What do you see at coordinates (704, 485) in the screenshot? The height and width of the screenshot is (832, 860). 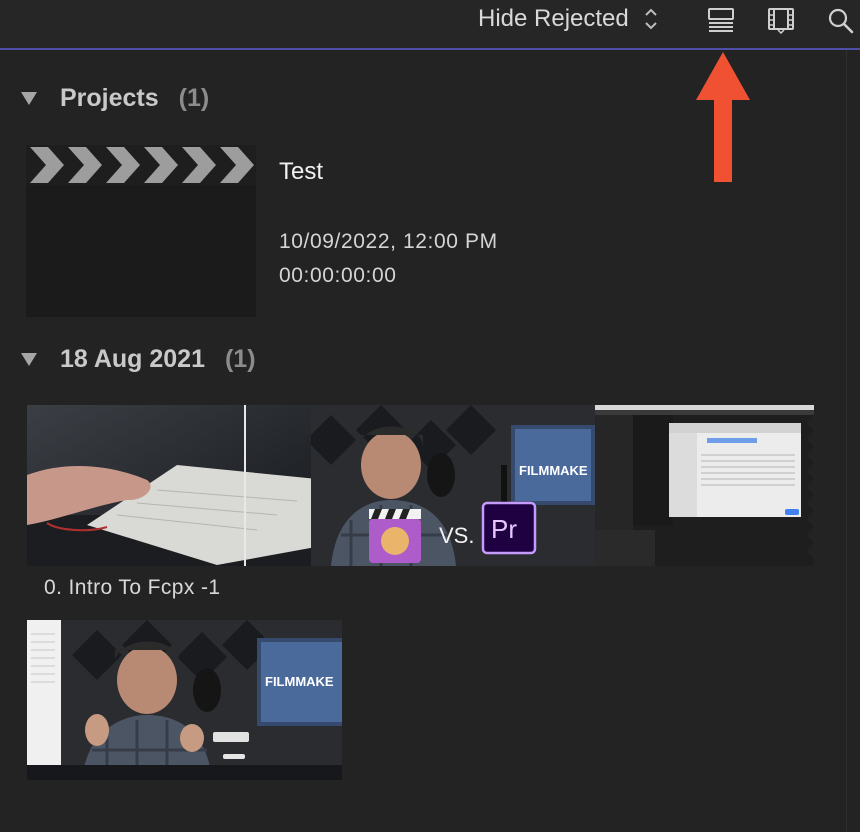 I see `clip-frame-finder-screen` at bounding box center [704, 485].